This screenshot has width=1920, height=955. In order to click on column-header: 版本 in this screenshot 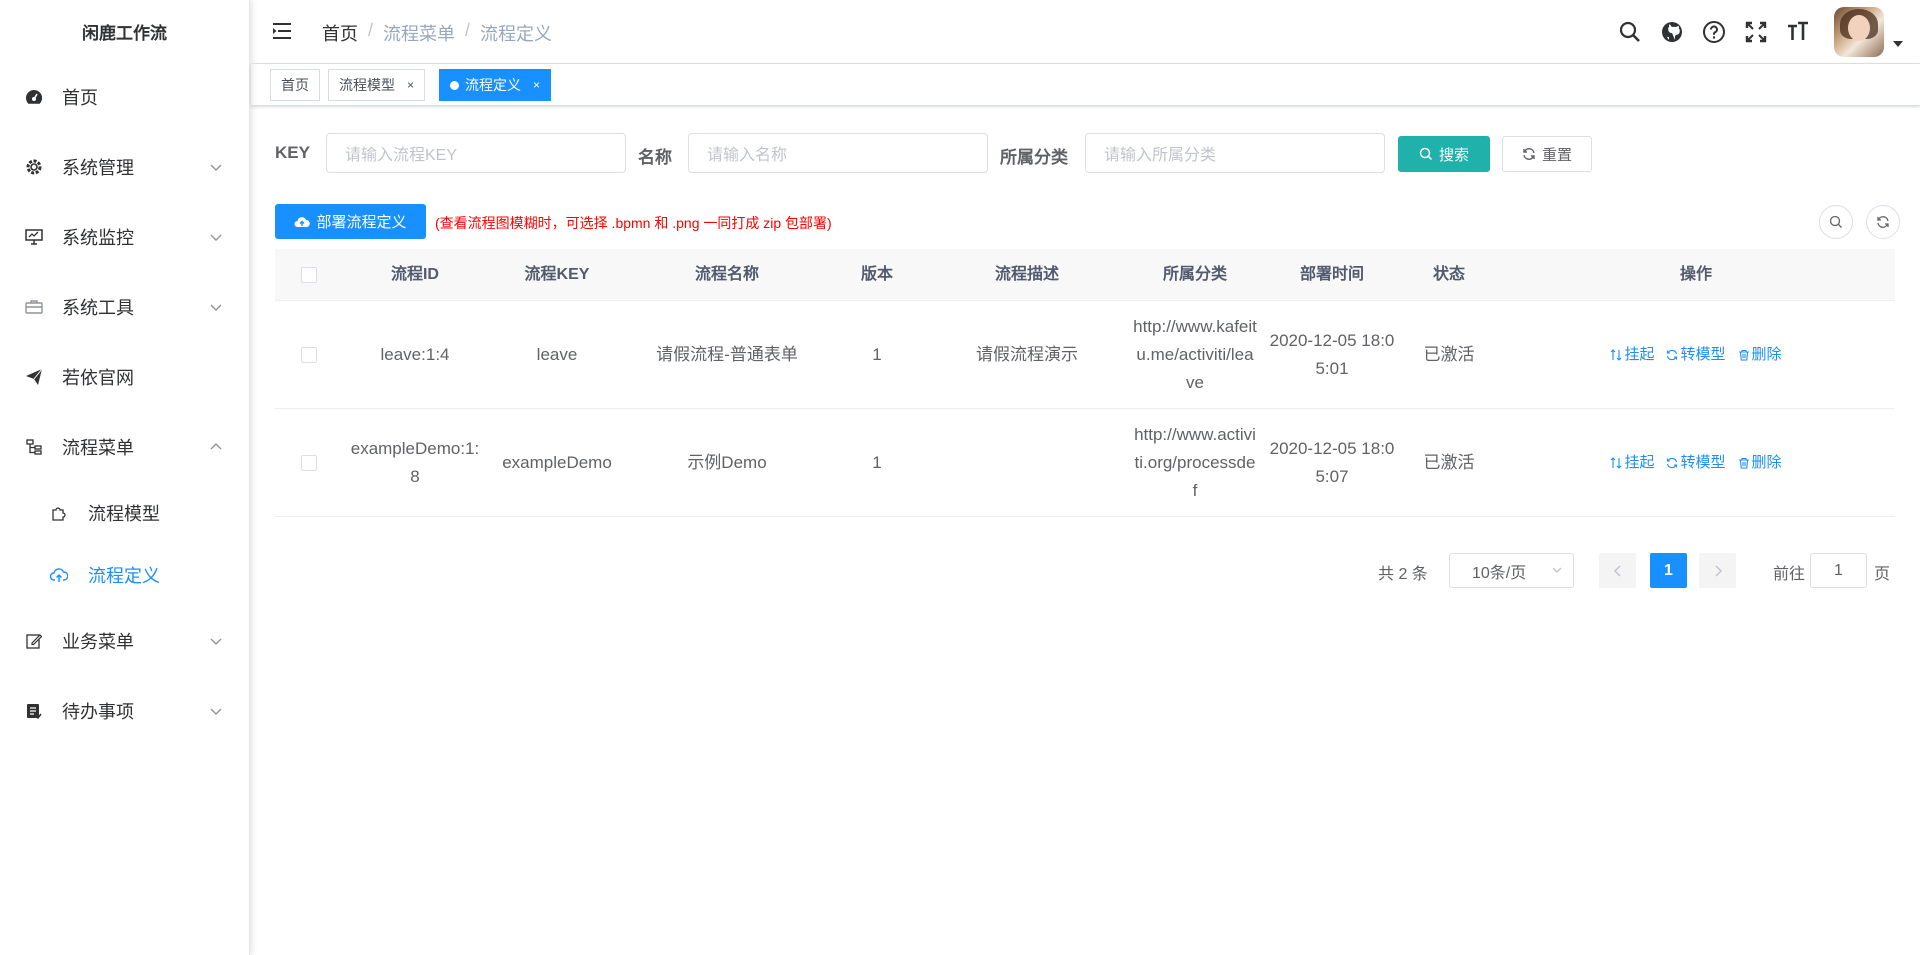, I will do `click(876, 274)`.